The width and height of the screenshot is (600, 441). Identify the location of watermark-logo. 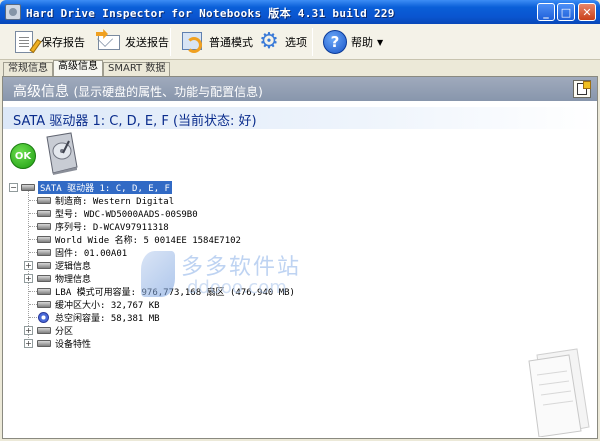
(158, 274).